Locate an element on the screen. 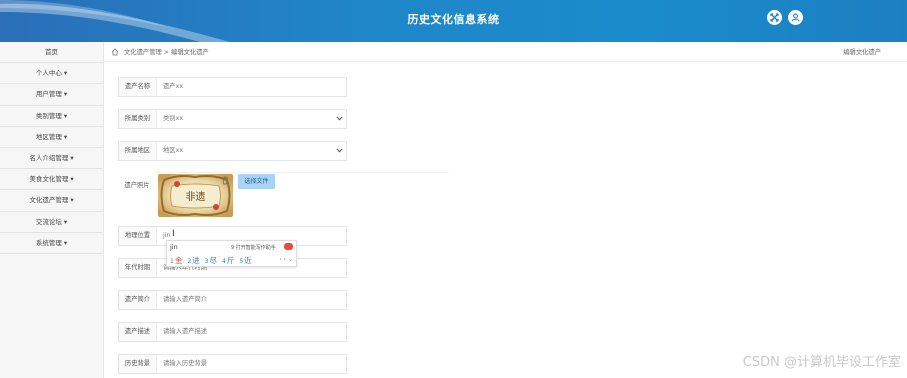  background-label: 历史背景 is located at coordinates (138, 364).